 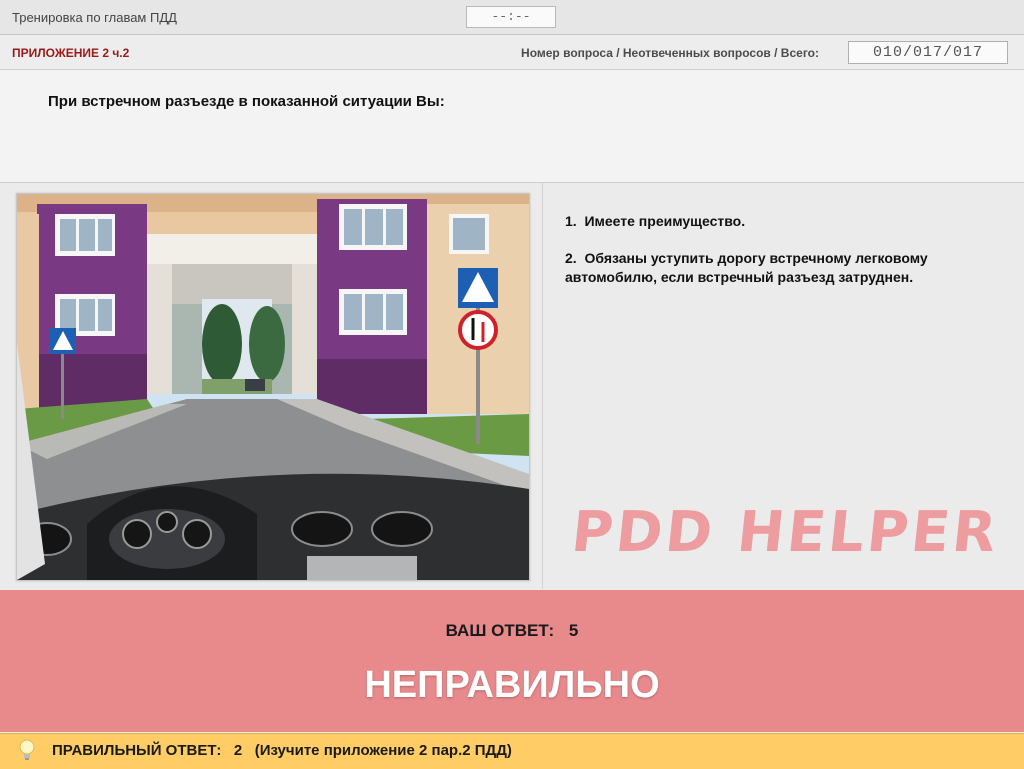 I want to click on title-bar: Тренировка по главам ПДД --:--, so click(x=512, y=17).